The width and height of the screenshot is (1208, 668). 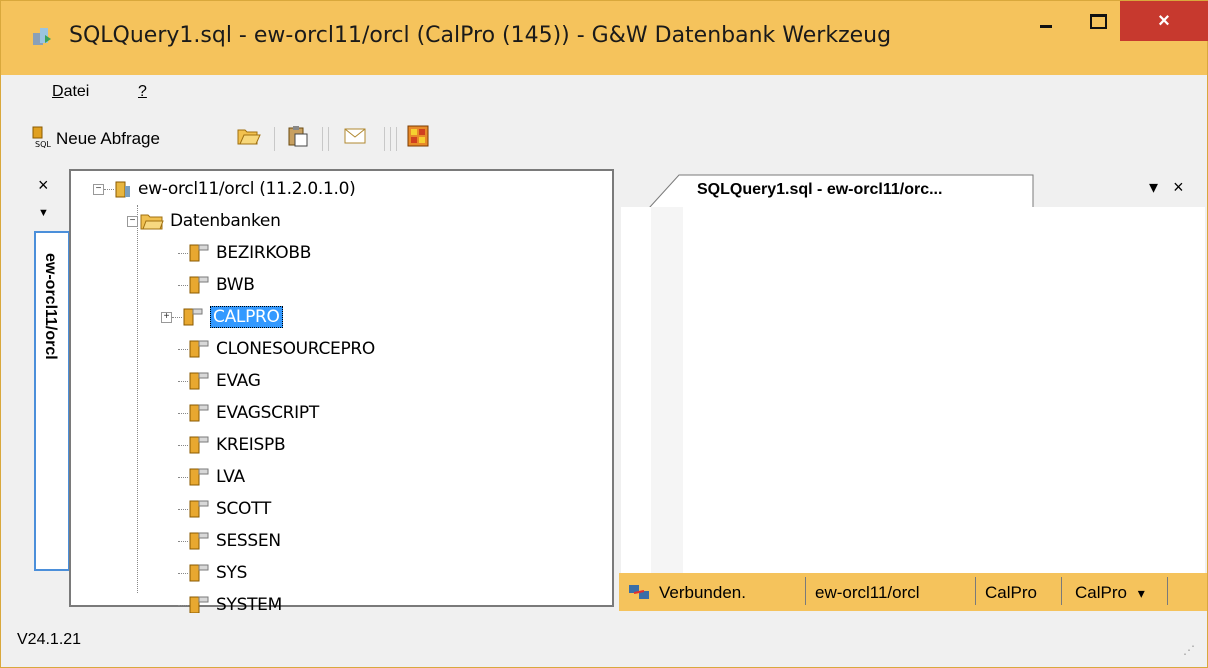 What do you see at coordinates (249, 136) in the screenshot?
I see `open-folder-icon` at bounding box center [249, 136].